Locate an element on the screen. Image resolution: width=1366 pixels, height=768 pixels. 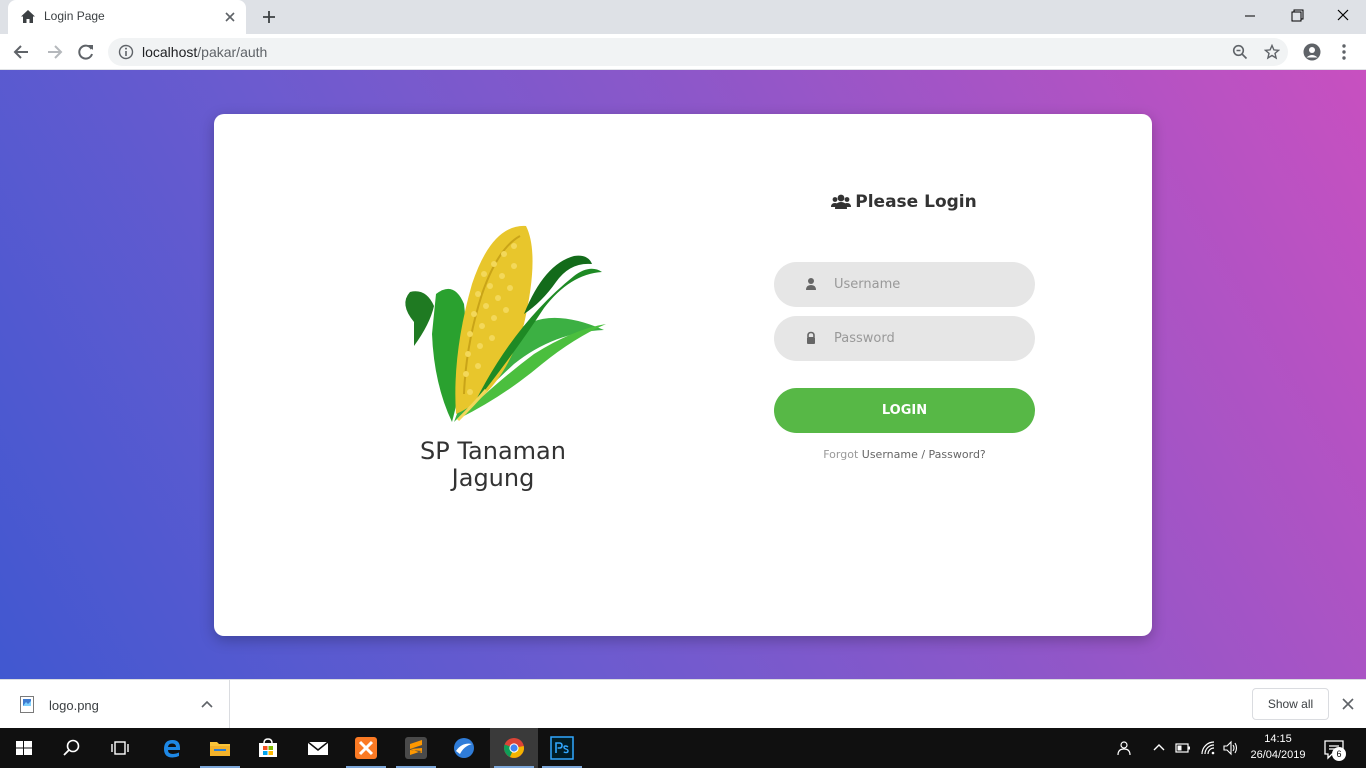
image-file-icon is located at coordinates (27, 704).